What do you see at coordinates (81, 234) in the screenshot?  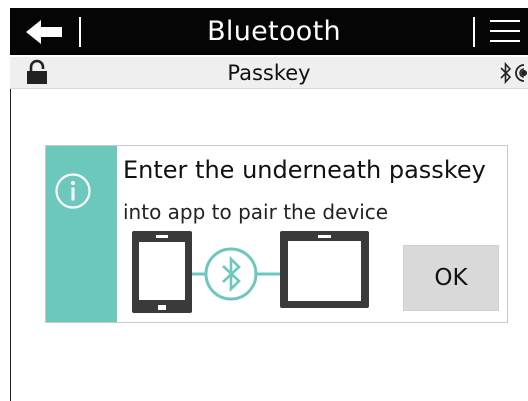 I see `dialog-accent-strip` at bounding box center [81, 234].